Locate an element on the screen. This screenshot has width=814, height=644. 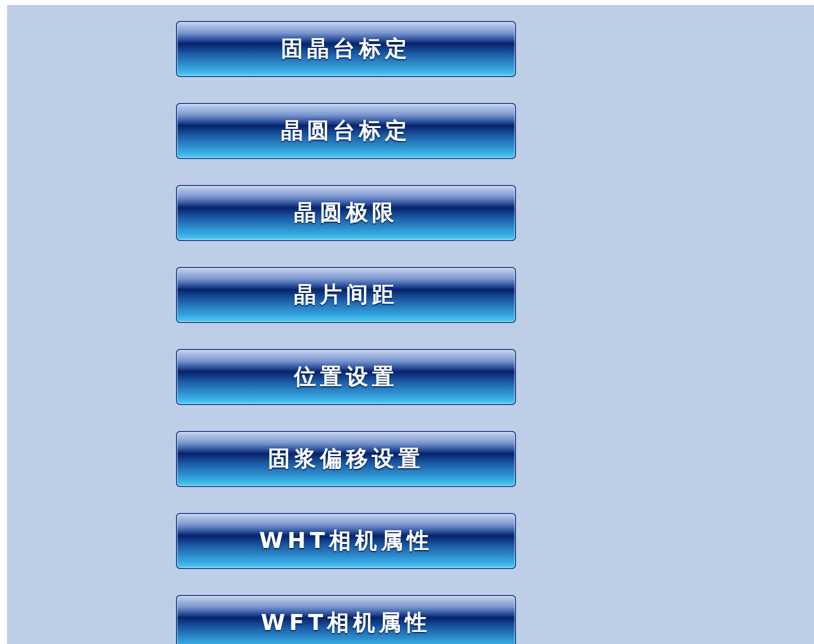
menu-button: 晶圆台标定 is located at coordinates (346, 131).